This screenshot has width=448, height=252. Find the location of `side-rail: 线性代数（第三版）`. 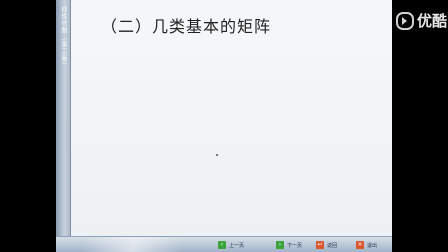

side-rail: 线性代数（第三版） is located at coordinates (63, 126).